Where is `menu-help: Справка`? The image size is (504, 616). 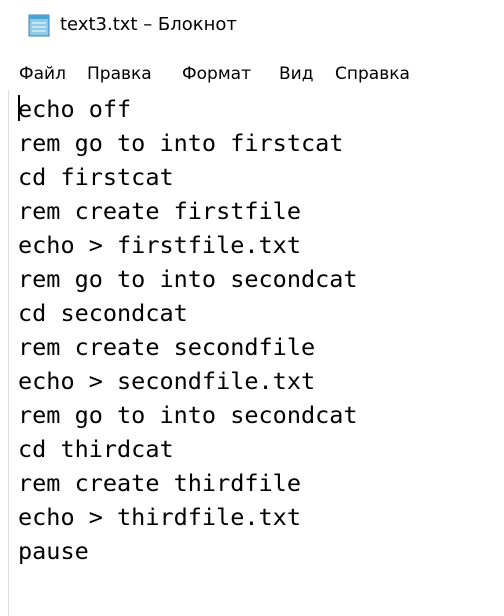
menu-help: Справка is located at coordinates (372, 74).